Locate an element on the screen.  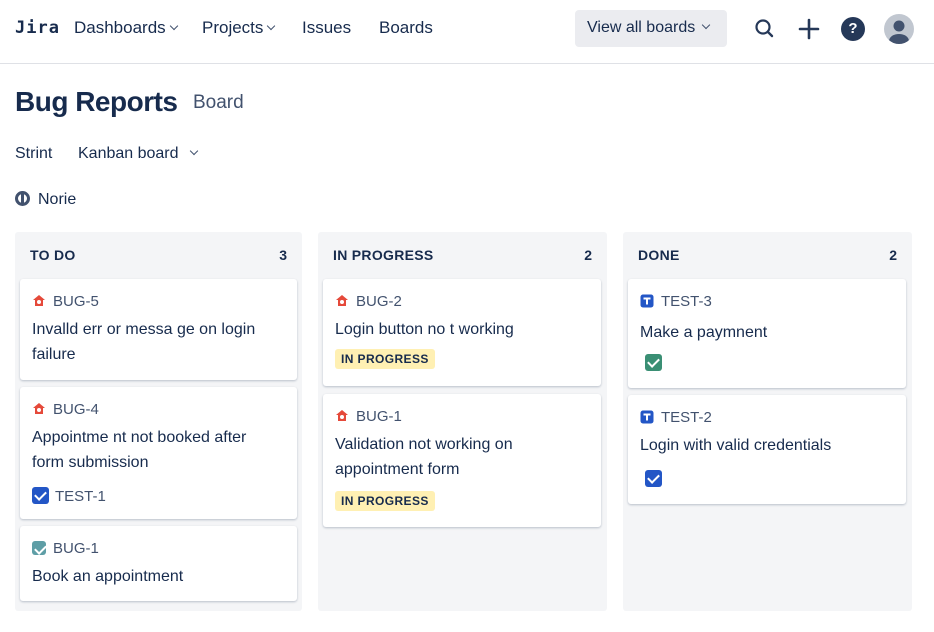
issue-key-text: BUG-4 is located at coordinates (76, 409).